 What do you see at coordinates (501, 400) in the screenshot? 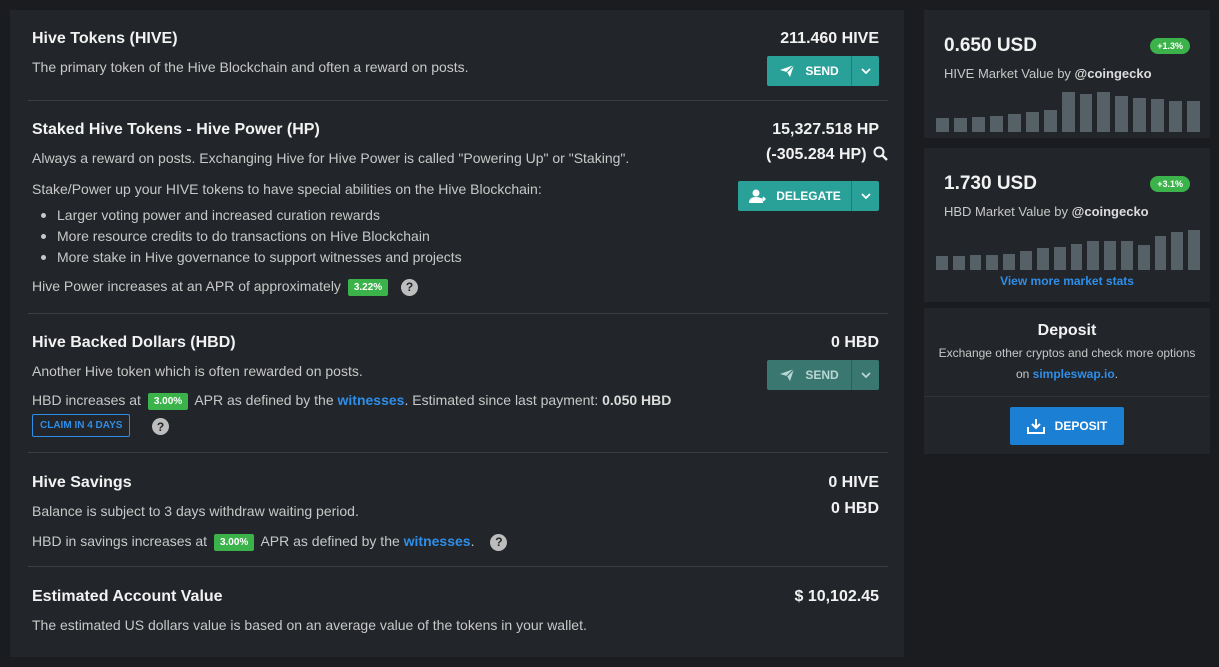
I see `hbd-apr-suffix: . Estimated since last payment:` at bounding box center [501, 400].